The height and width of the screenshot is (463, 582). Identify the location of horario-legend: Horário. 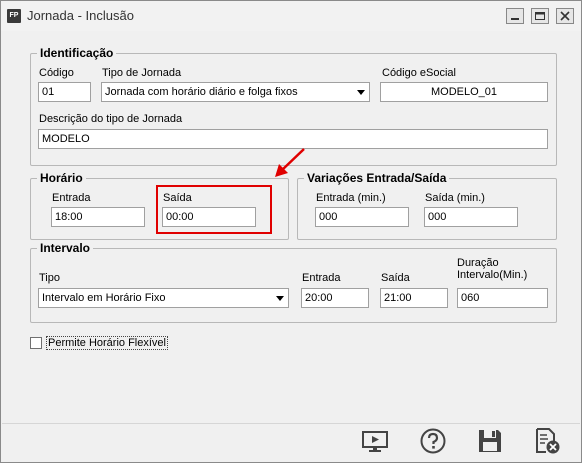
(61, 178).